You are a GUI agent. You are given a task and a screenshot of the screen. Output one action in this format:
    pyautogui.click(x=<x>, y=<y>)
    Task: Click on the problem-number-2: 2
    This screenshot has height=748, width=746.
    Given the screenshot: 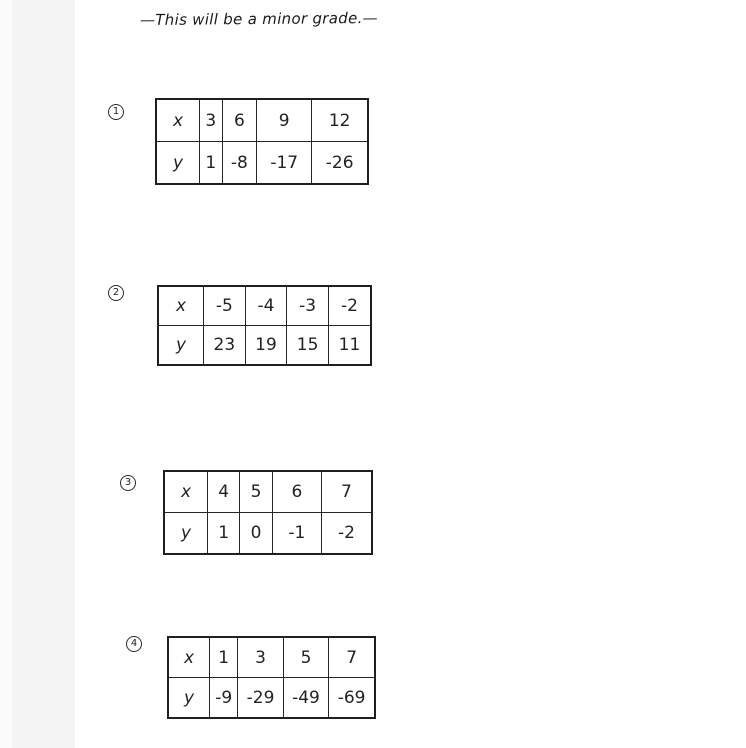 What is the action you would take?
    pyautogui.click(x=116, y=293)
    